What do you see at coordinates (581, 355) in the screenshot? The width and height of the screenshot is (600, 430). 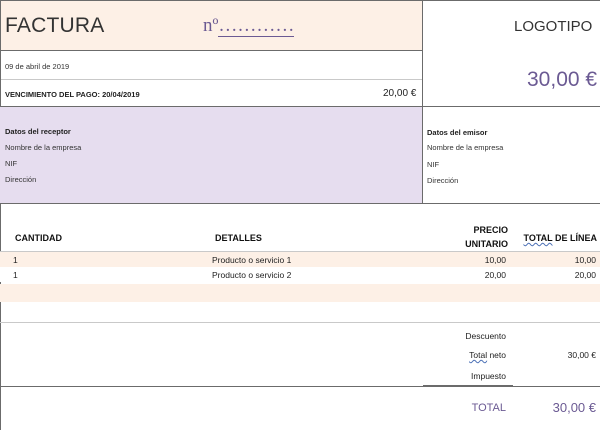 I see `net-total-value: 30,00 €` at bounding box center [581, 355].